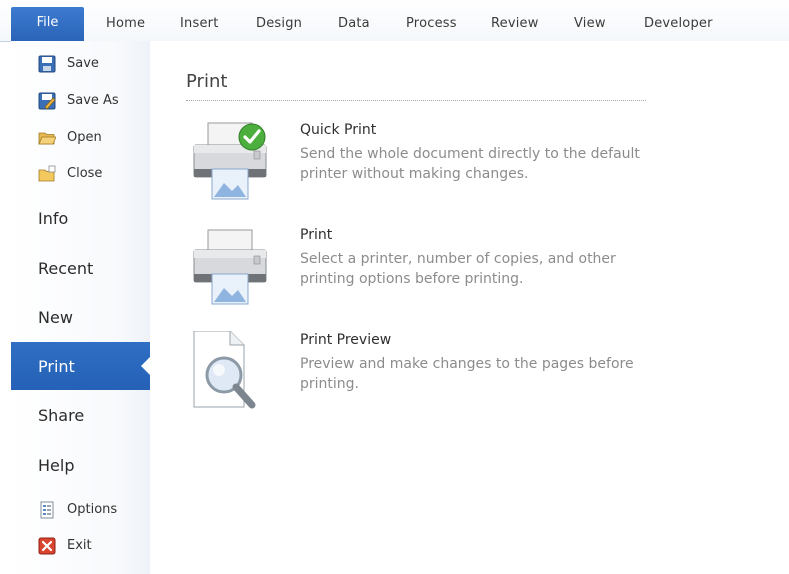  I want to click on open-button: Open, so click(80, 138).